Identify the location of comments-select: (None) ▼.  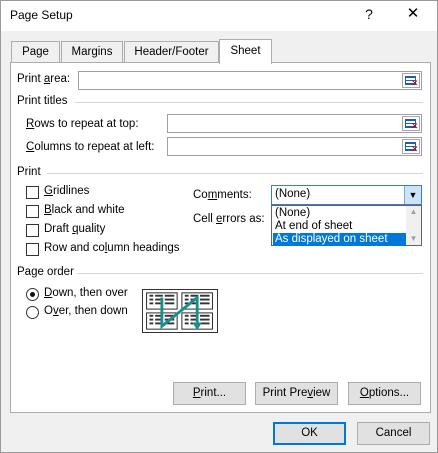
(346, 195).